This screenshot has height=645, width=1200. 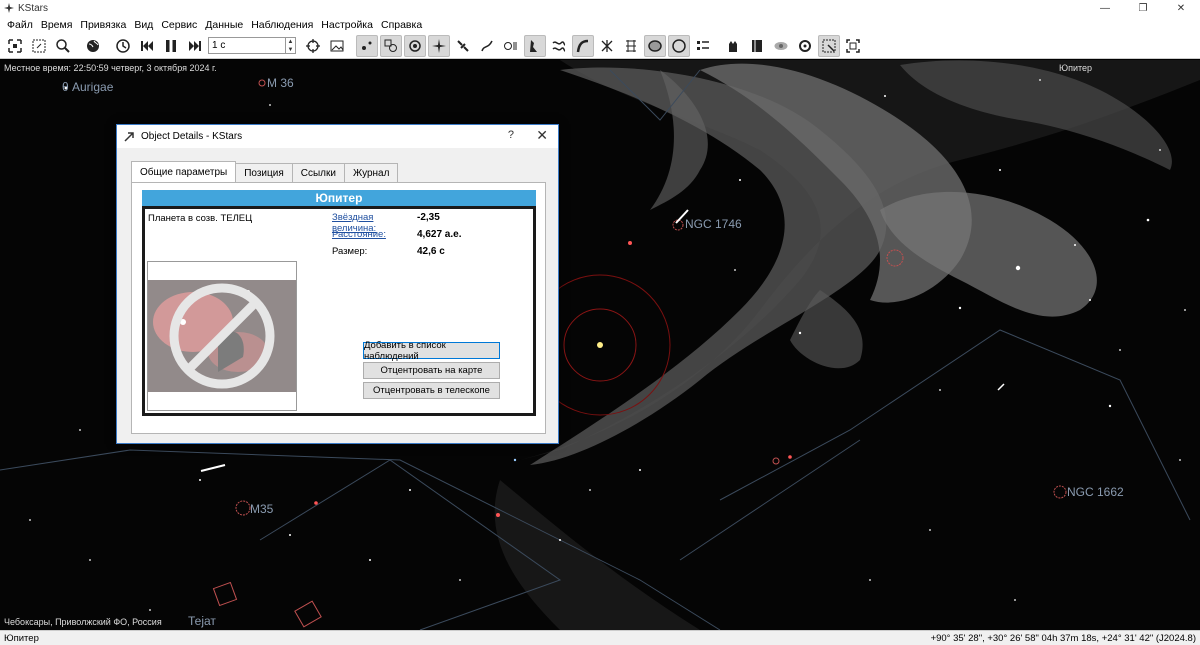 What do you see at coordinates (243, 508) in the screenshot?
I see `m35-marker` at bounding box center [243, 508].